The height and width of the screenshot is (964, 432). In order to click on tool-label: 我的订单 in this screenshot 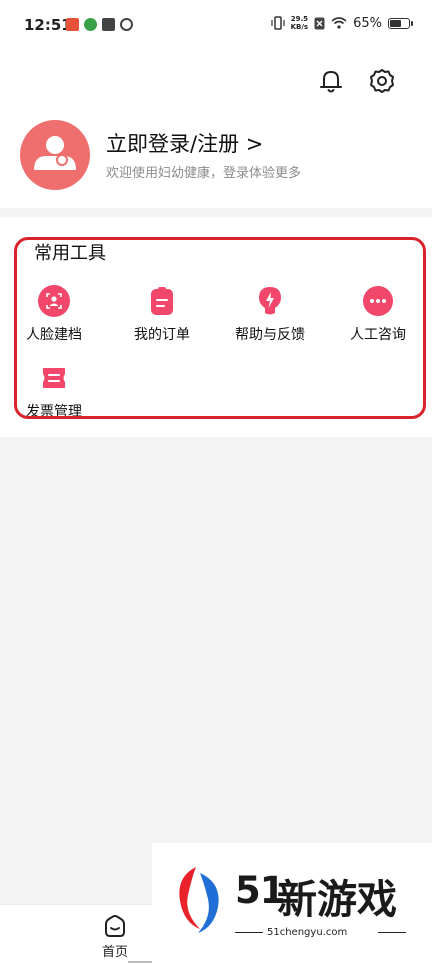, I will do `click(162, 335)`.